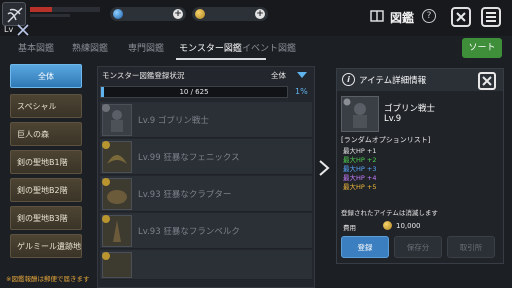  What do you see at coordinates (418, 247) in the screenshot?
I see `storage-button: 保存分` at bounding box center [418, 247].